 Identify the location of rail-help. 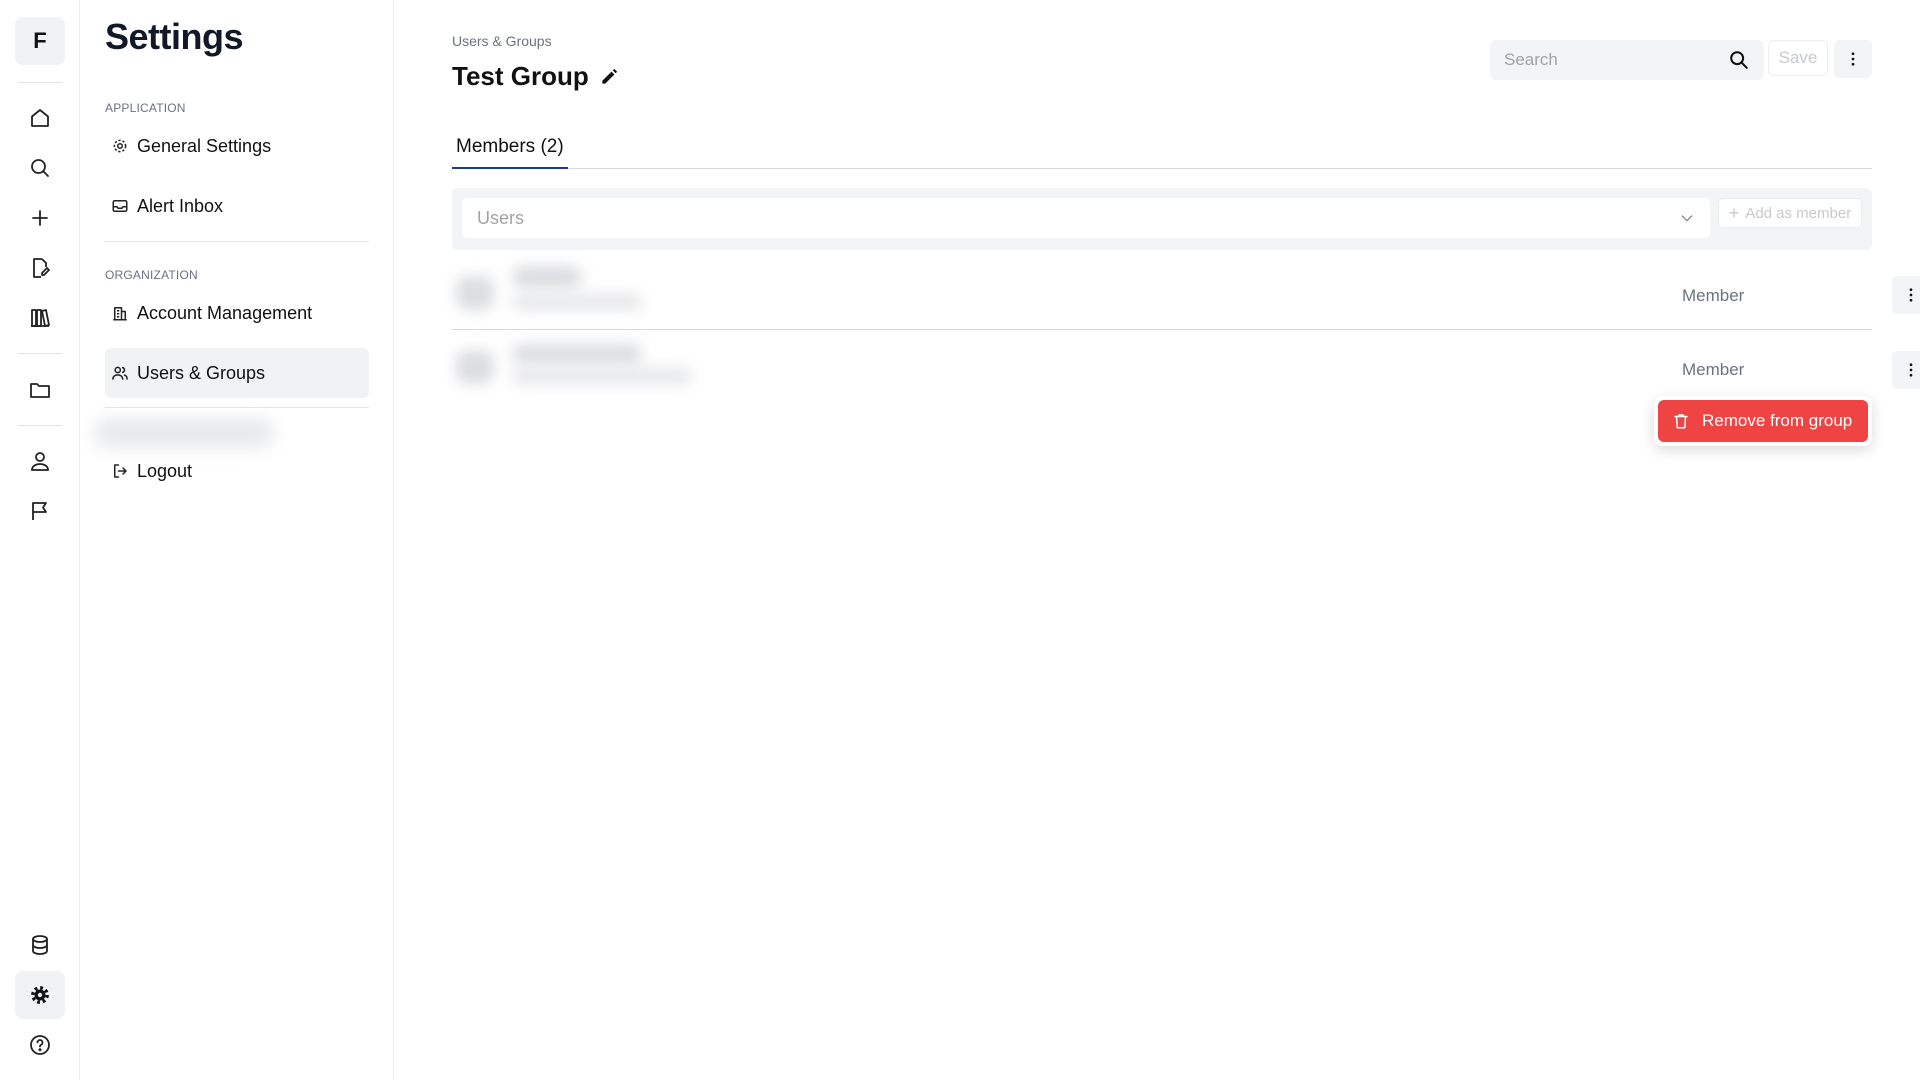
(40, 1045).